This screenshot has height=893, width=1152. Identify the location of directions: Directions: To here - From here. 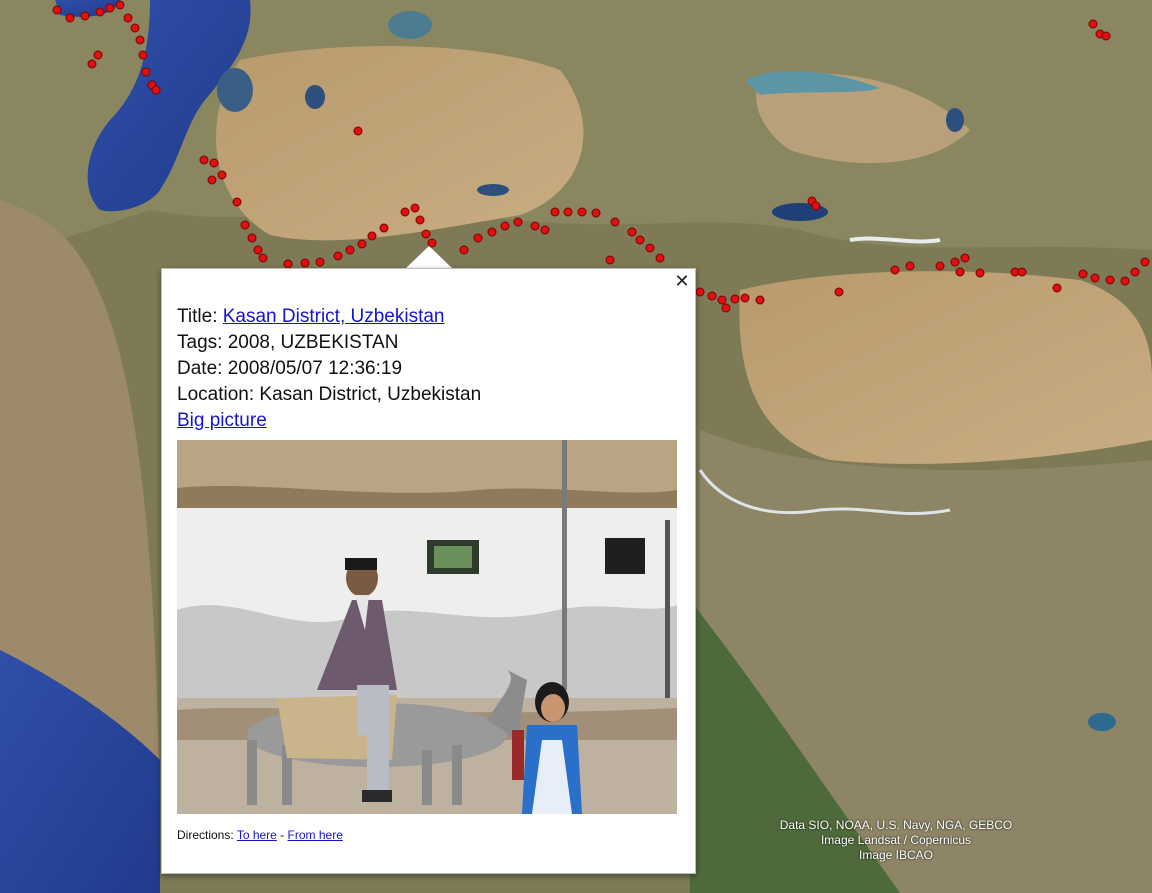
(260, 835).